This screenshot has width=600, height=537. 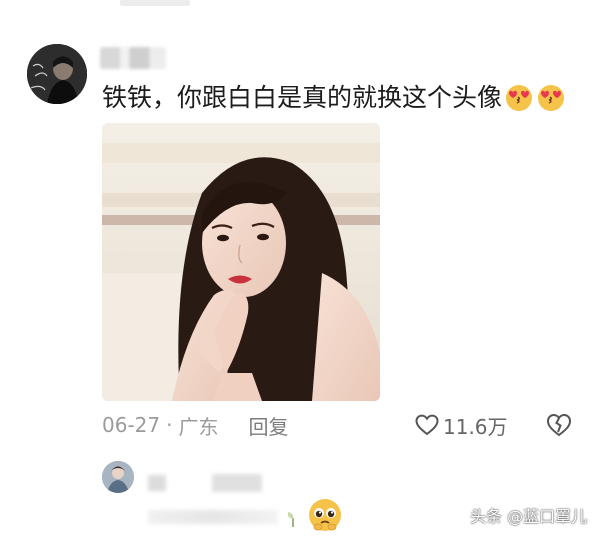 What do you see at coordinates (302, 97) in the screenshot?
I see `comment-text: 铁铁，你跟白白是真的就换这个头像` at bounding box center [302, 97].